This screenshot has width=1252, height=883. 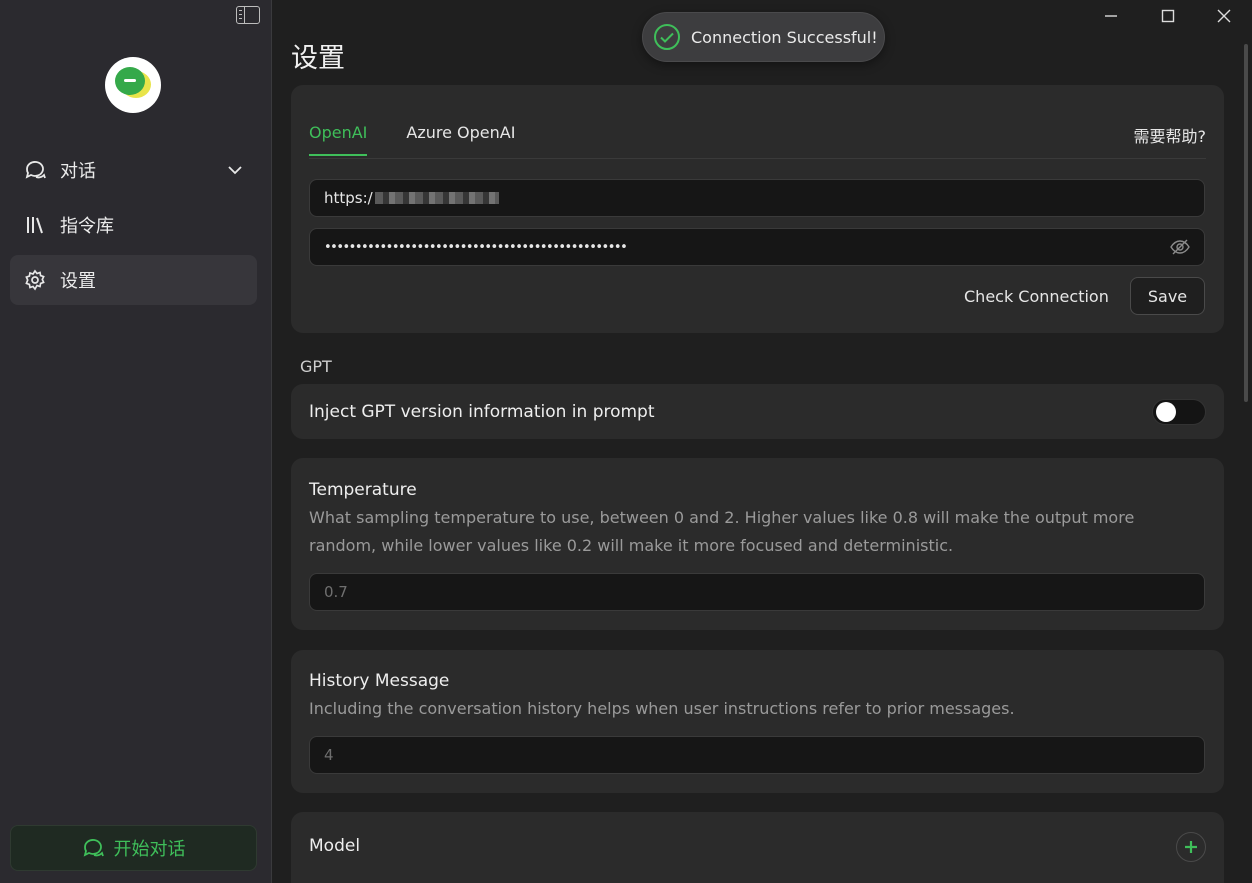 I want to click on sidebar-item-settings: 设置, so click(x=133, y=280).